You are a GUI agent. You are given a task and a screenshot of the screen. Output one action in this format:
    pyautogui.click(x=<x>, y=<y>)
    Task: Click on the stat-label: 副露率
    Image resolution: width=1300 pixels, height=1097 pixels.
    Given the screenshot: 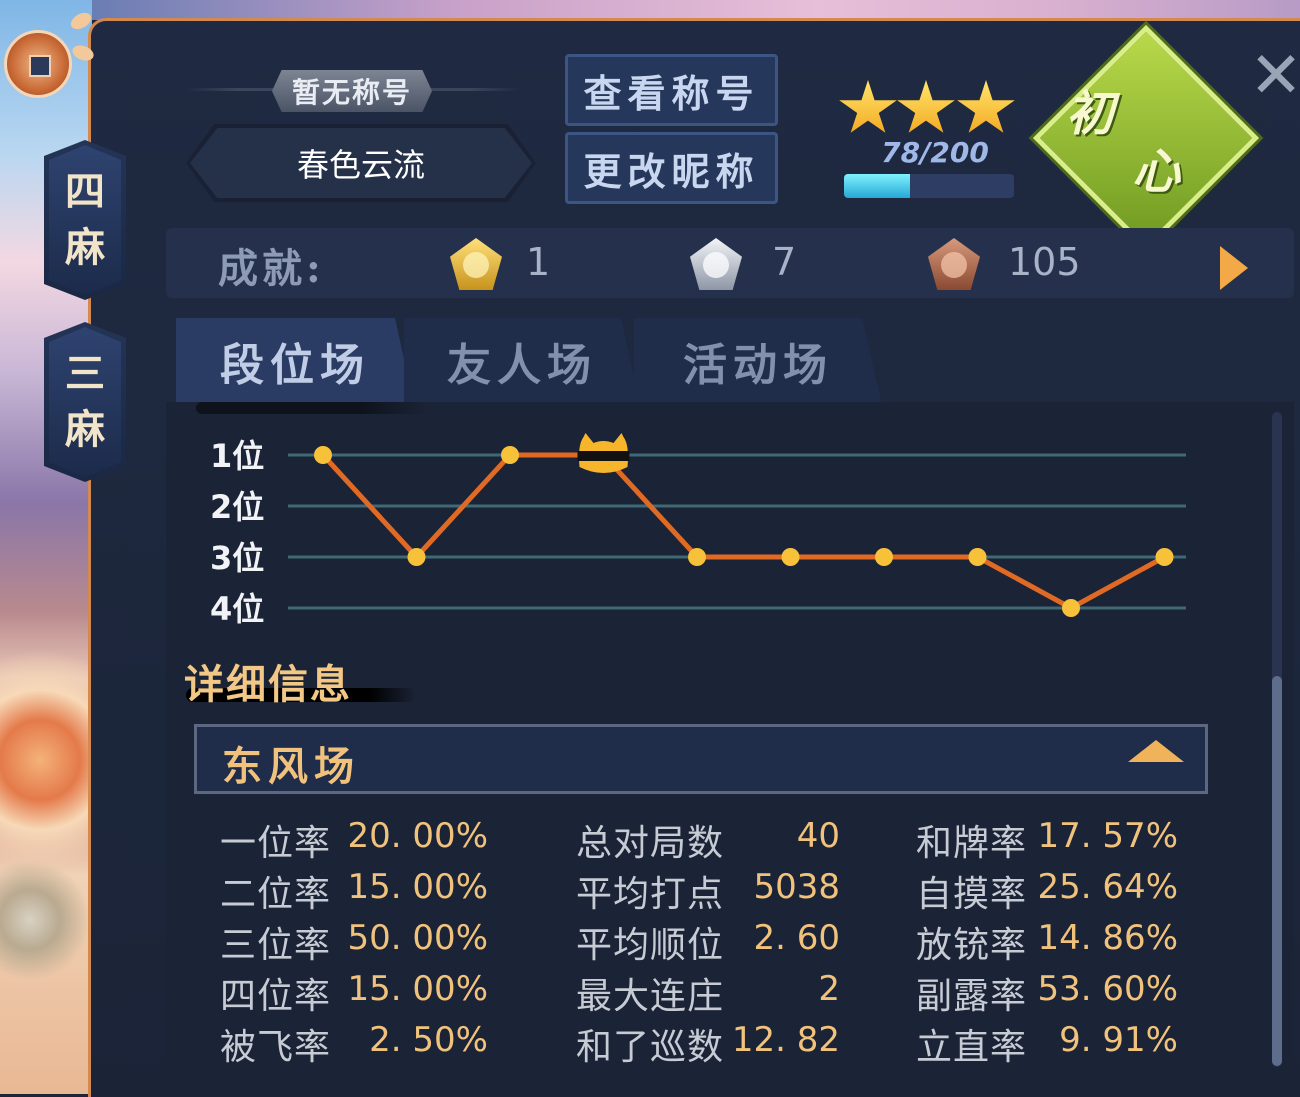 What is the action you would take?
    pyautogui.click(x=972, y=996)
    